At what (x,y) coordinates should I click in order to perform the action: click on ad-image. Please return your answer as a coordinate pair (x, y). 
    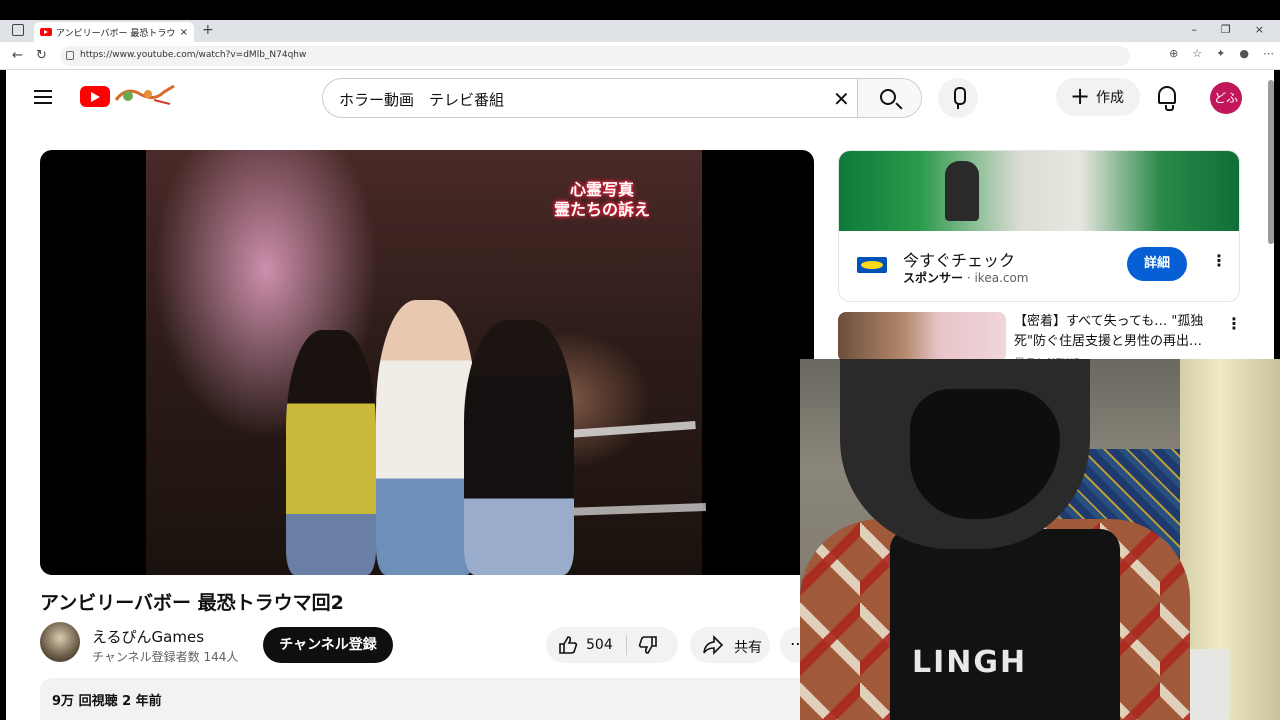
    Looking at the image, I should click on (1039, 191).